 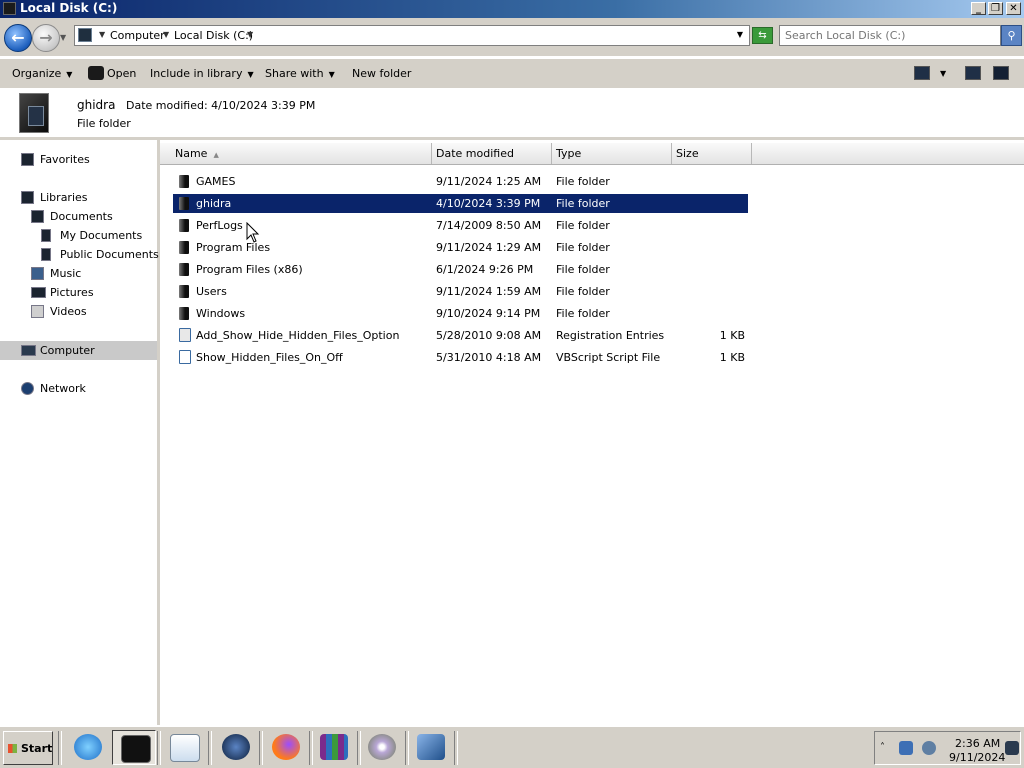 What do you see at coordinates (38, 292) in the screenshot?
I see `pictures-icon` at bounding box center [38, 292].